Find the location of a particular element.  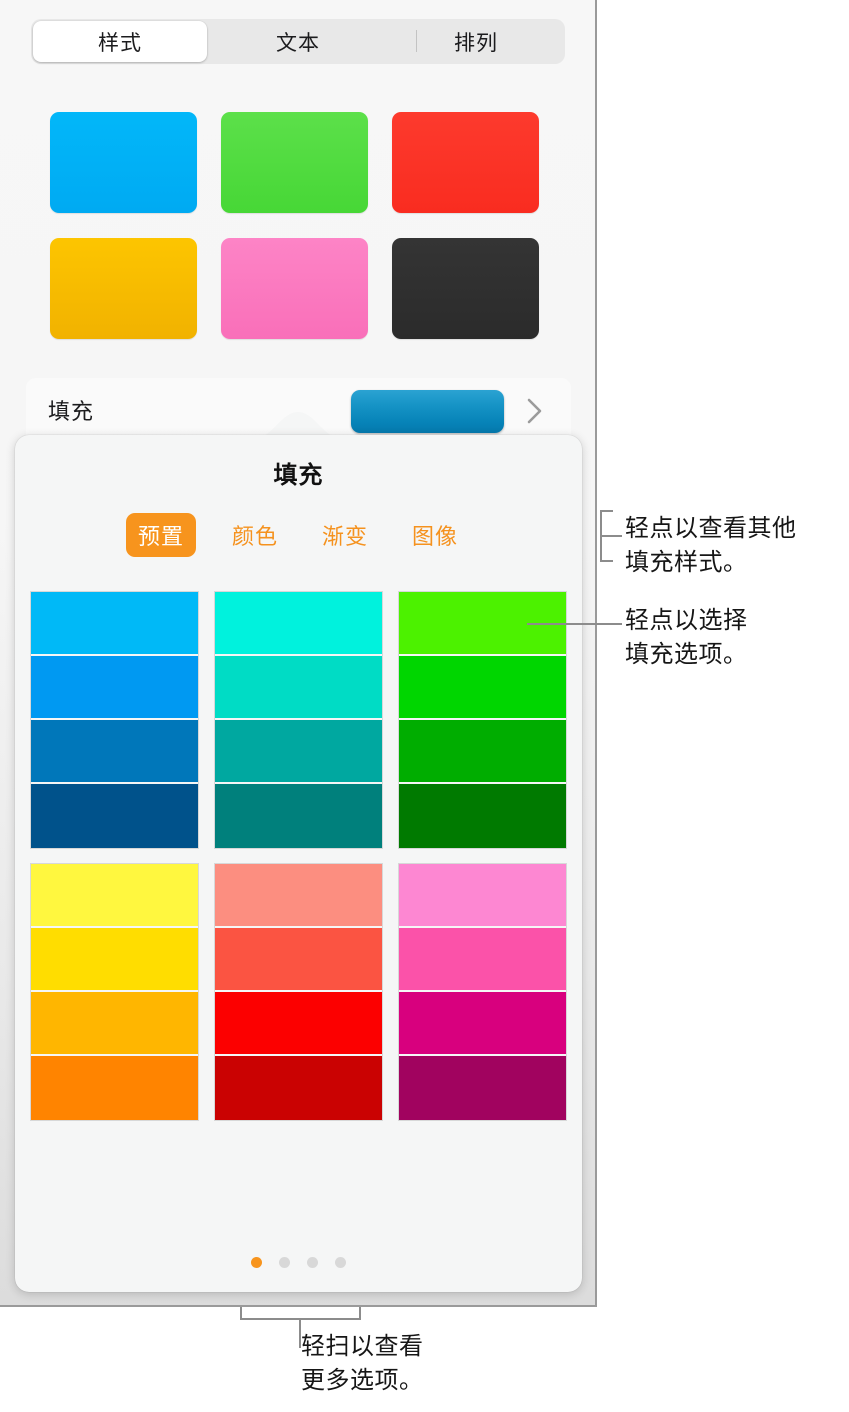

style-swatch-black is located at coordinates (465, 288).